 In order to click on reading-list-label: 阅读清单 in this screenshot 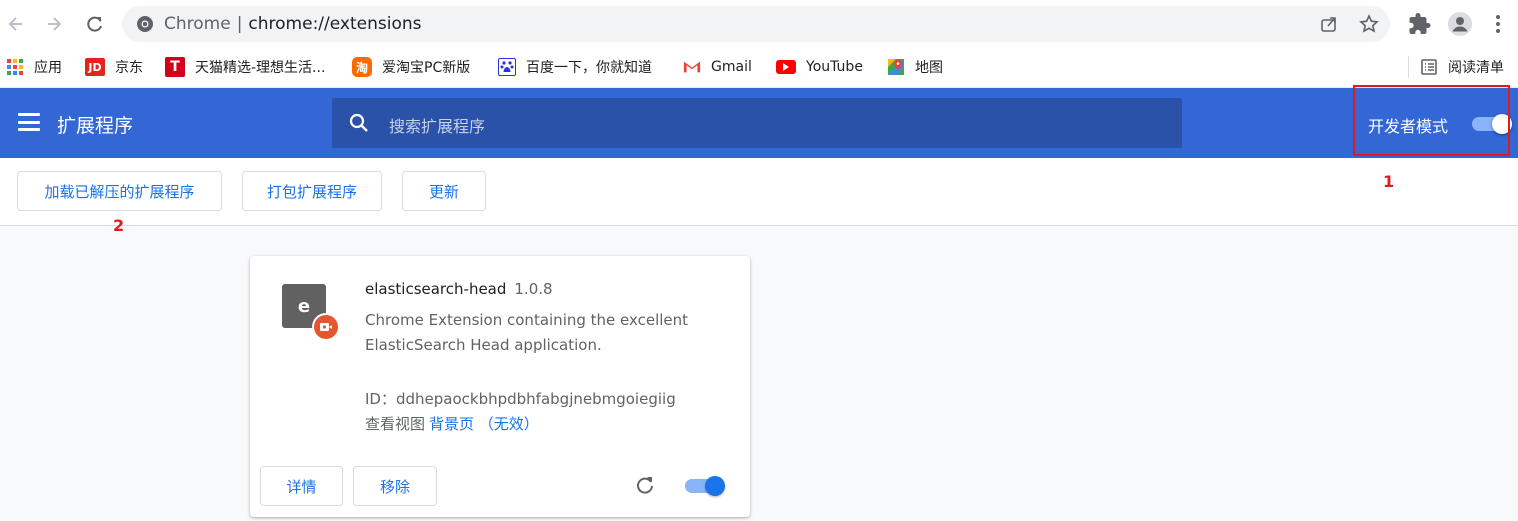, I will do `click(1476, 68)`.